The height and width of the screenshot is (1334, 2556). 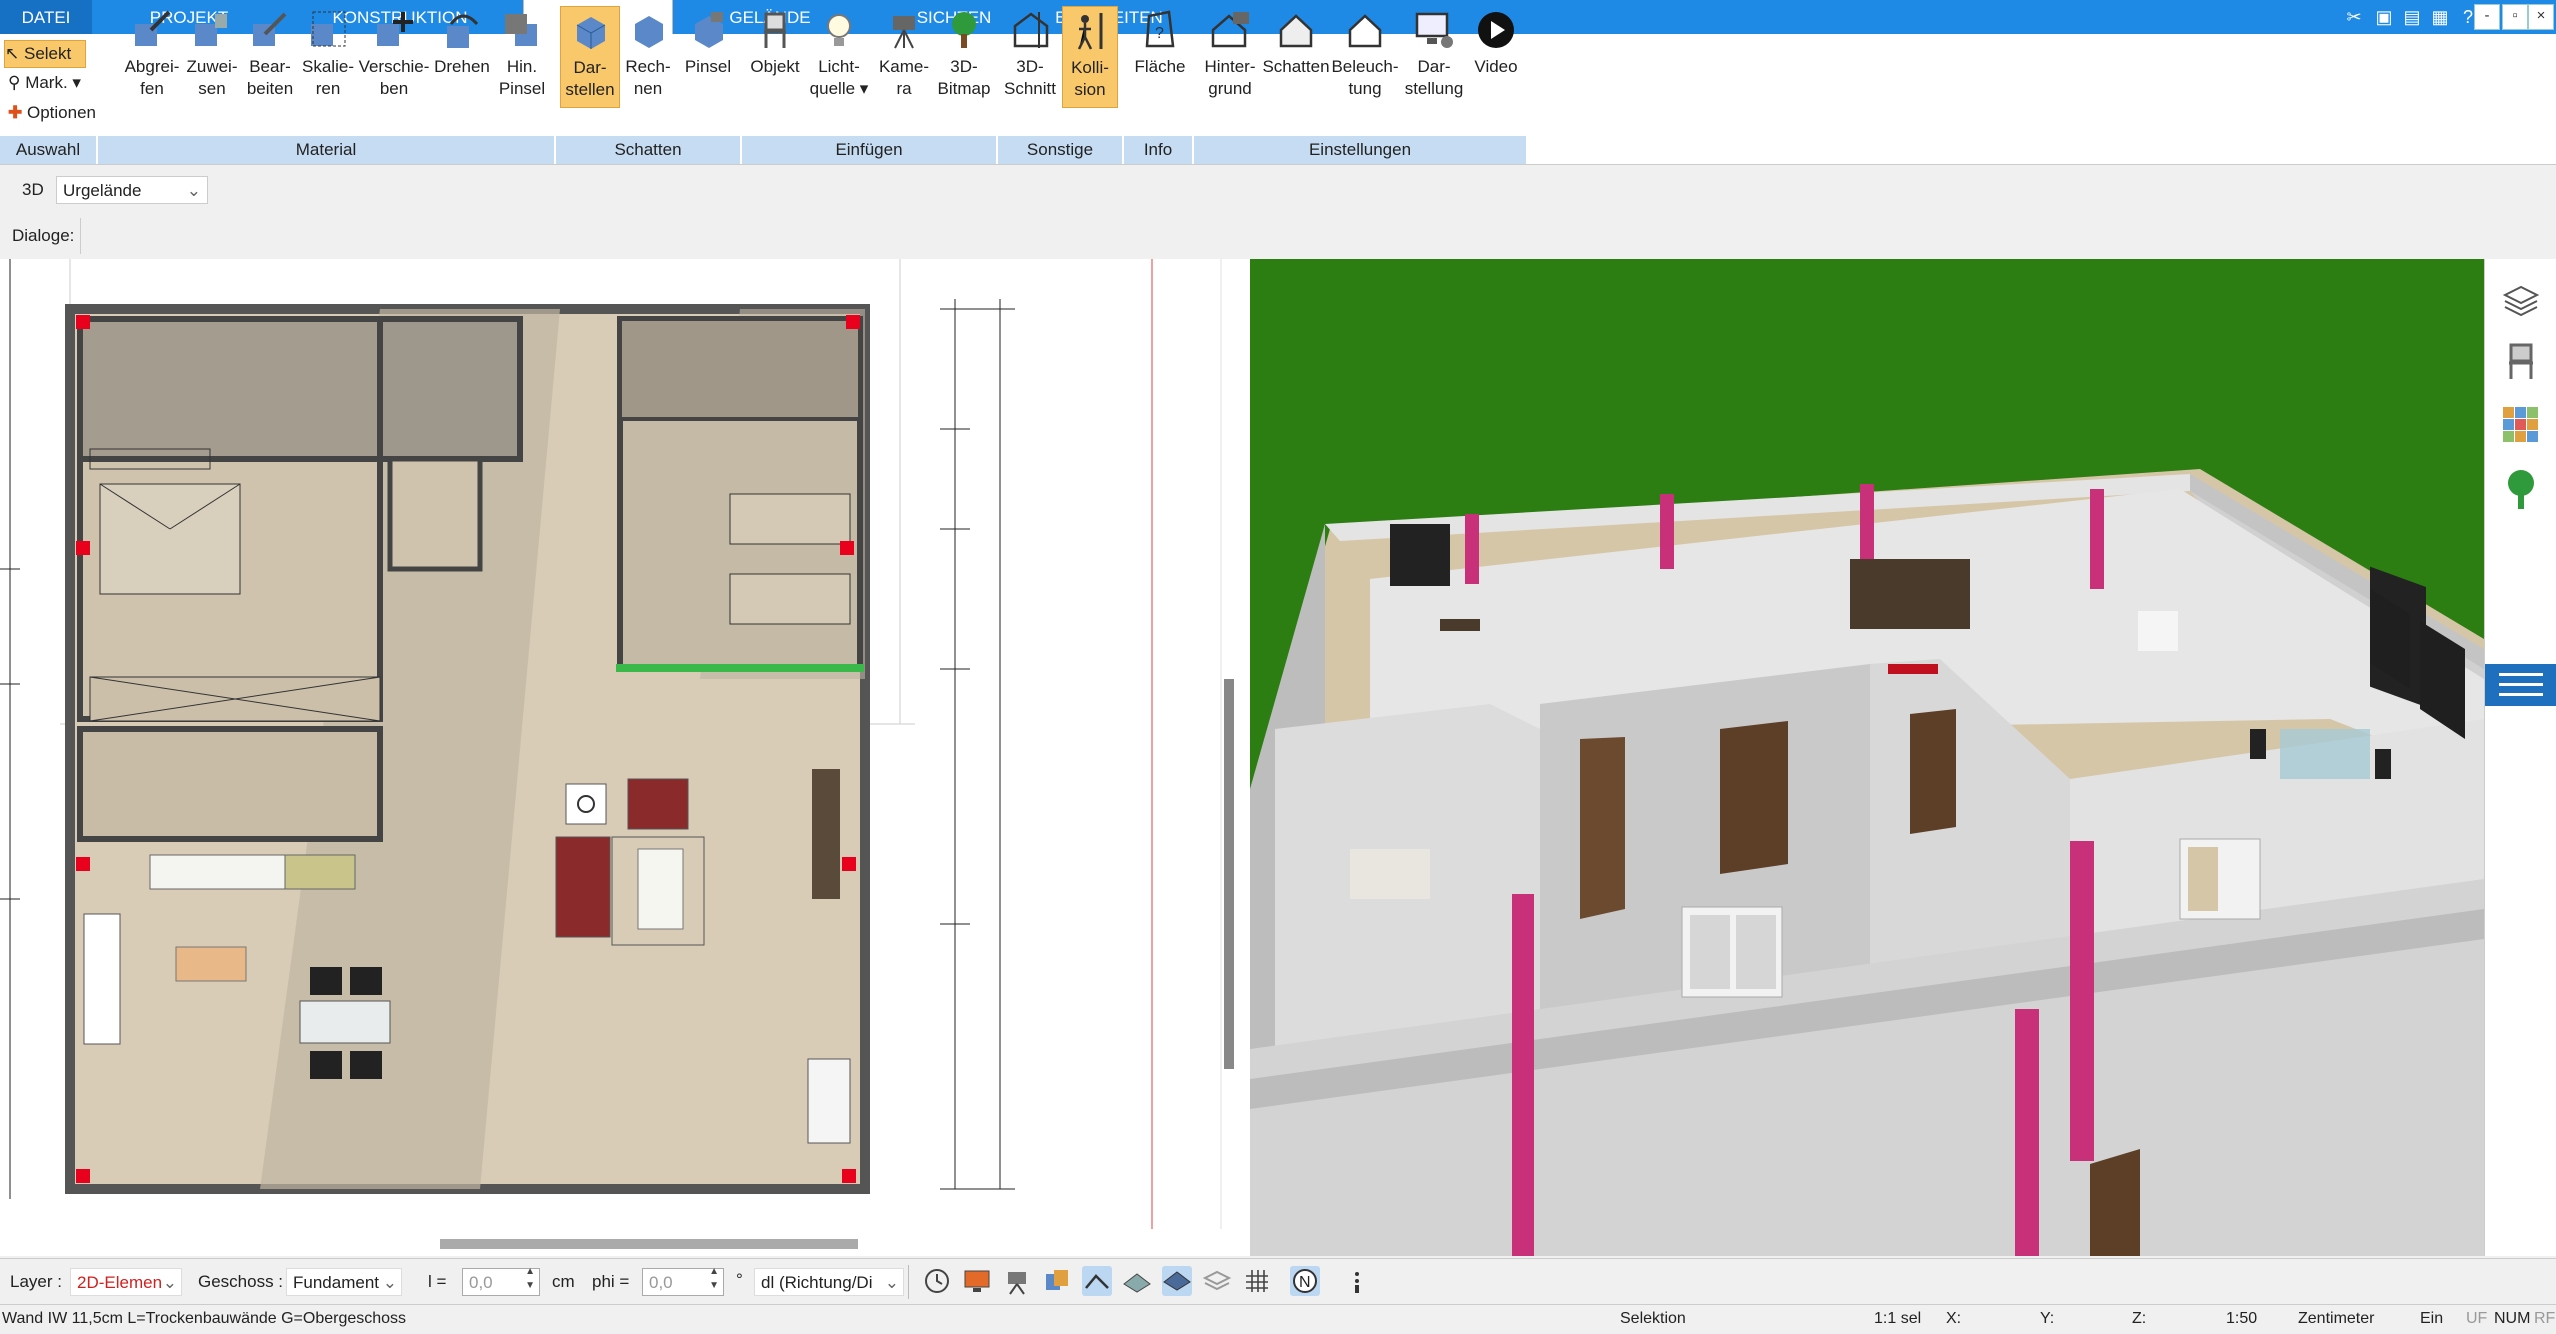 I want to click on status-ein: Ein, so click(x=2432, y=1318).